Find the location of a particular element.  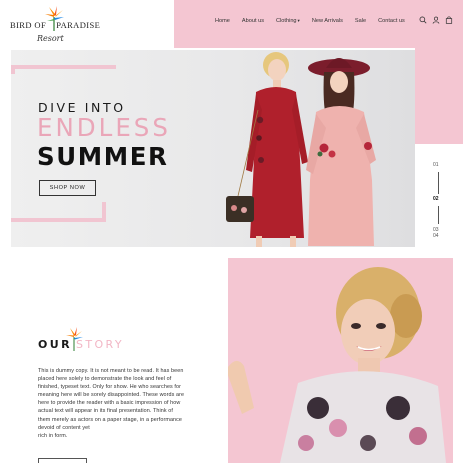

nav-item-sale: Sale is located at coordinates (360, 21).